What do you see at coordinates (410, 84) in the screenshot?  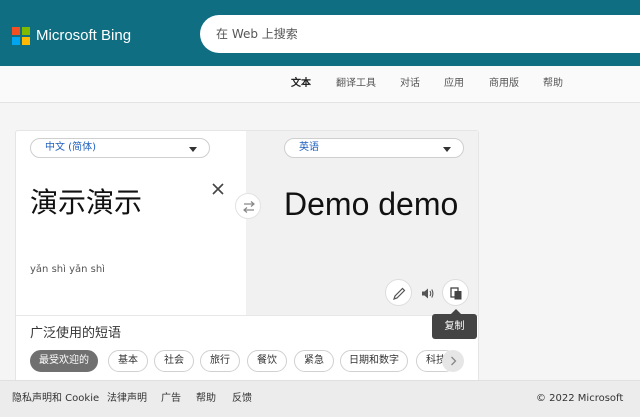 I see `nav-item-conversation: 对话` at bounding box center [410, 84].